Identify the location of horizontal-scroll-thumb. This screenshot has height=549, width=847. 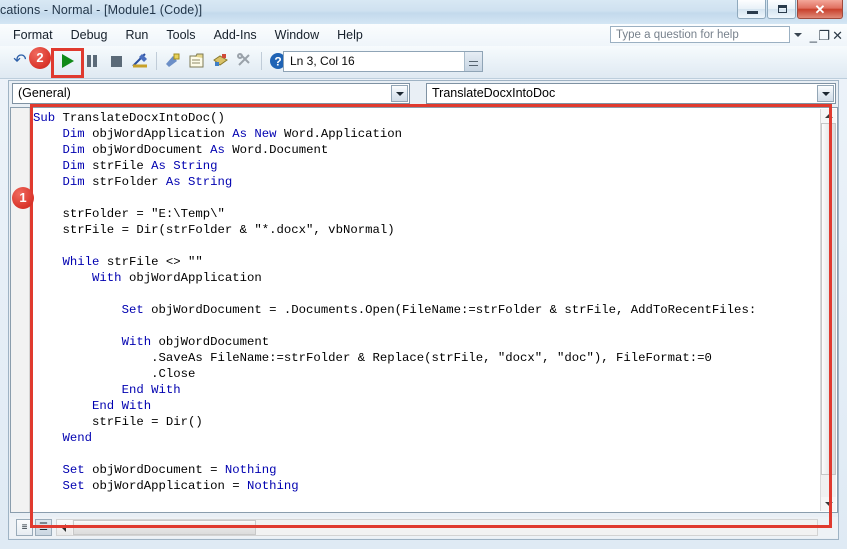
(164, 527).